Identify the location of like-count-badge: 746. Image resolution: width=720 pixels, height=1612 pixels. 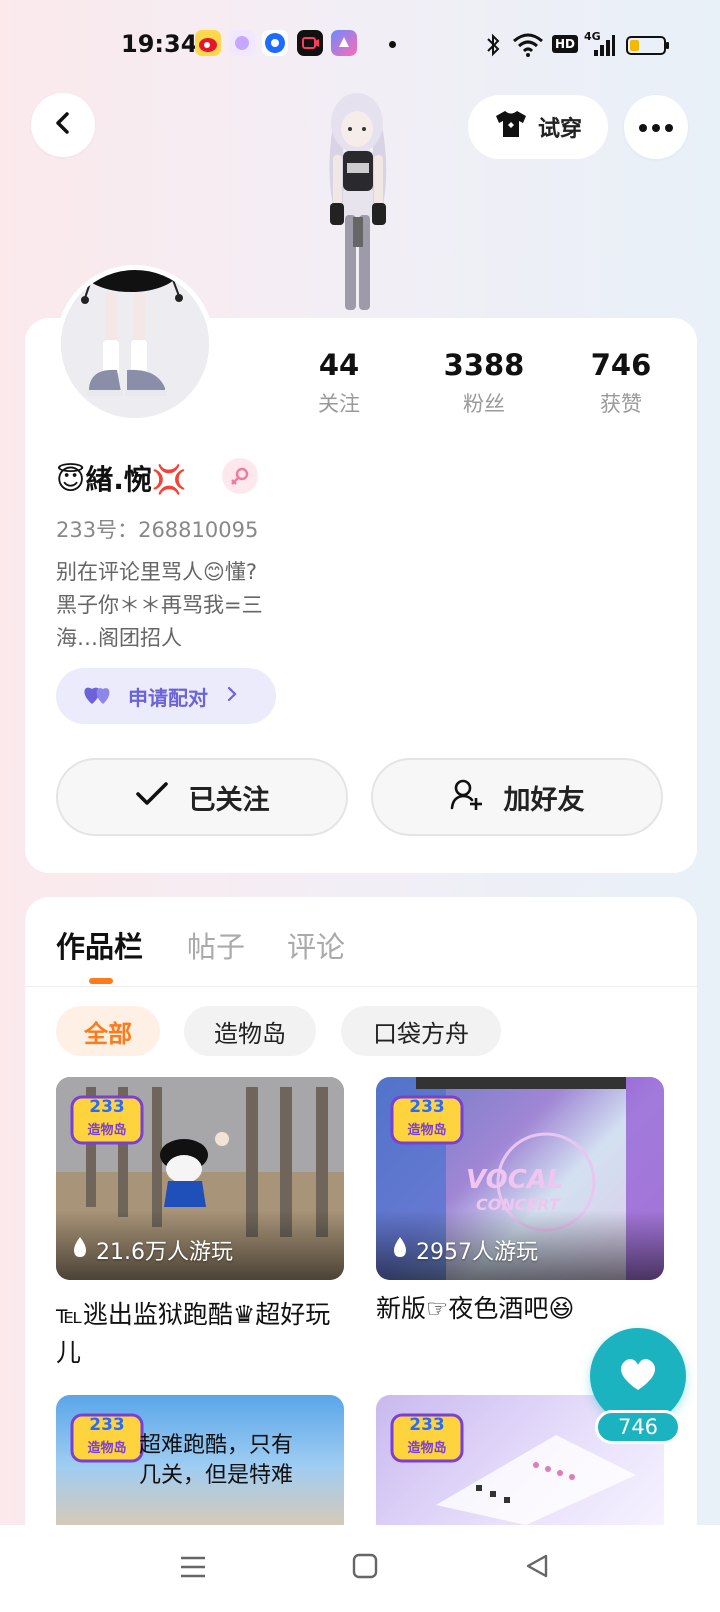
(638, 1427).